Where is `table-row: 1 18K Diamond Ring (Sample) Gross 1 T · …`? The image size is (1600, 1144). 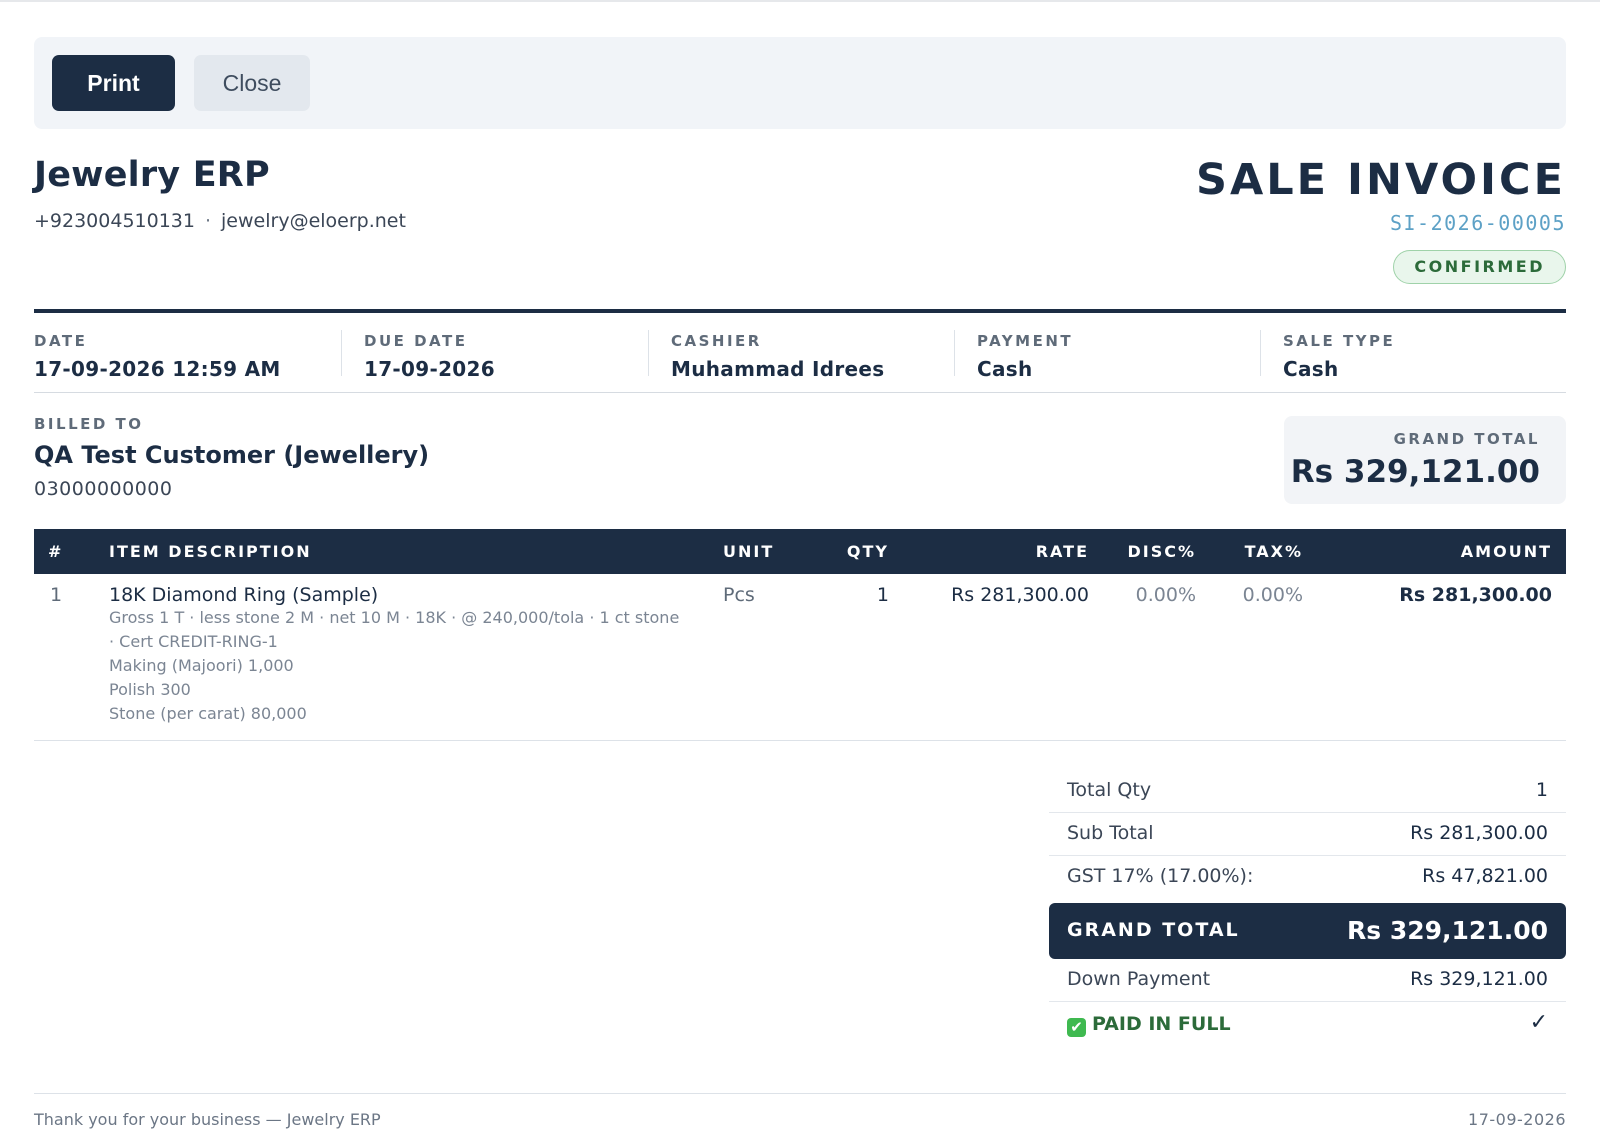
table-row: 1 18K Diamond Ring (Sample) Gross 1 T · … is located at coordinates (800, 657).